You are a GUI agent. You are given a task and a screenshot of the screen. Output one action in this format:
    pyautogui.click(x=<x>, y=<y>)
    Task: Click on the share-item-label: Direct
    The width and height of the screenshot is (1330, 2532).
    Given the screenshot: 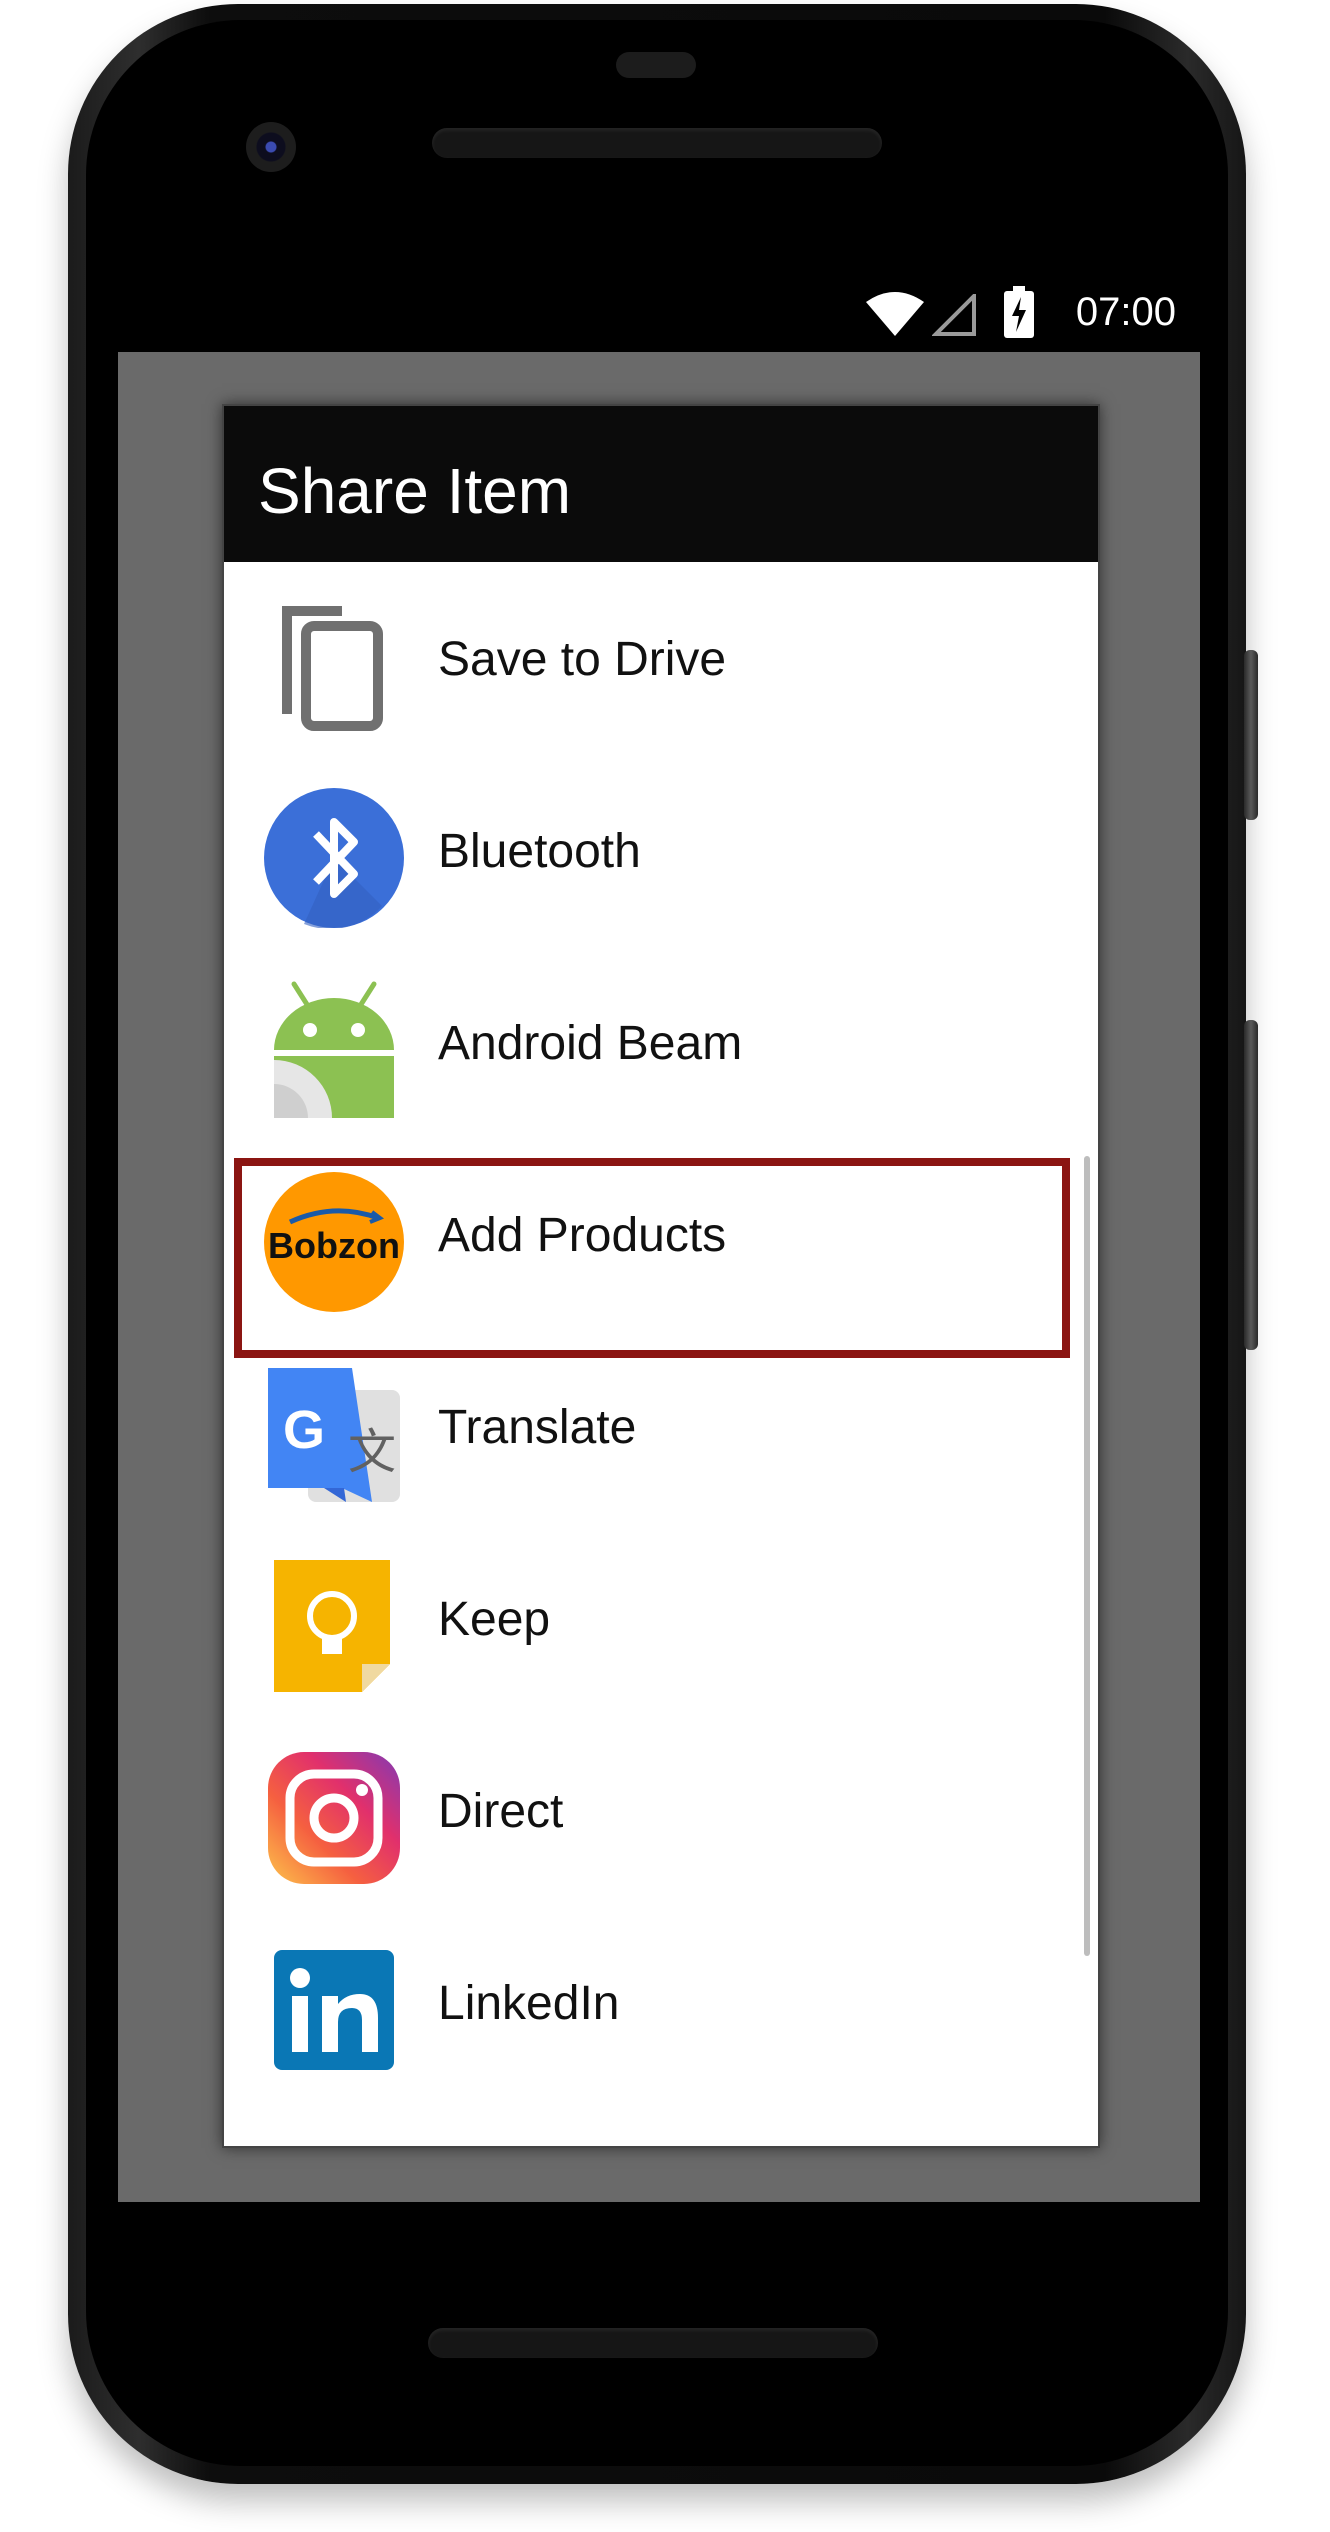 What is the action you would take?
    pyautogui.click(x=501, y=1811)
    